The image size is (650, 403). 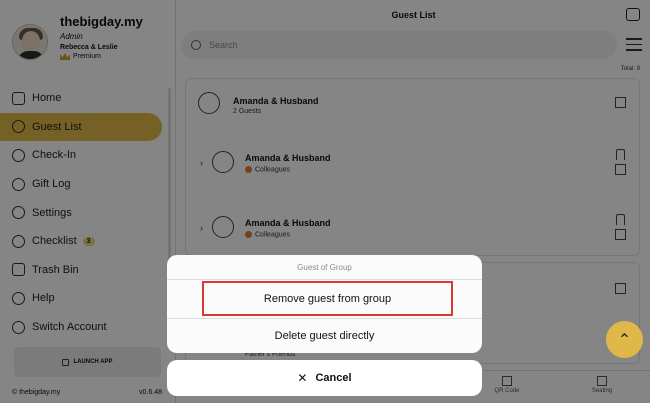 What do you see at coordinates (327, 298) in the screenshot?
I see `remove-from-group-button: Remove guest from group` at bounding box center [327, 298].